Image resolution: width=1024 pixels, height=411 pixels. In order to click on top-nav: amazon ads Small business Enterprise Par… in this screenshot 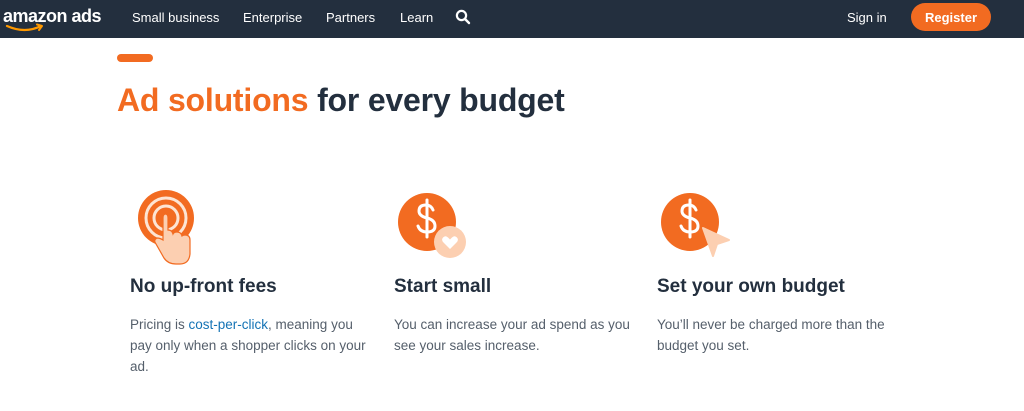, I will do `click(512, 19)`.